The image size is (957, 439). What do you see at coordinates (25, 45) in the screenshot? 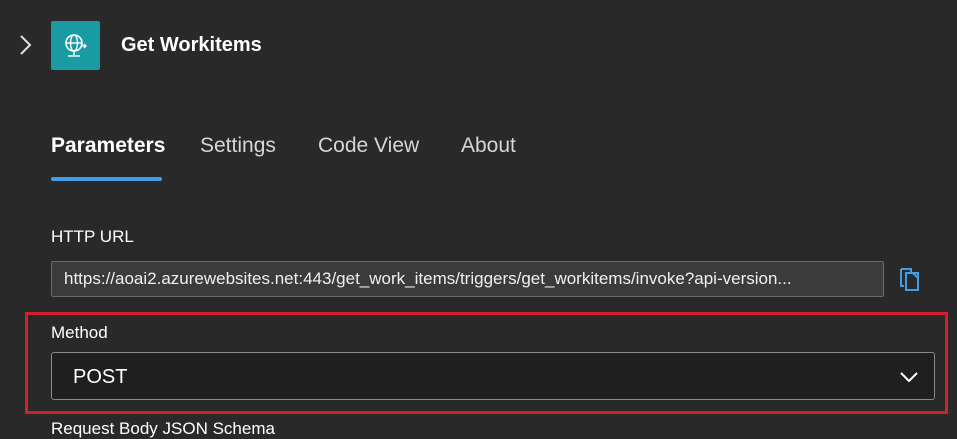
I see `chevron-right-icon` at bounding box center [25, 45].